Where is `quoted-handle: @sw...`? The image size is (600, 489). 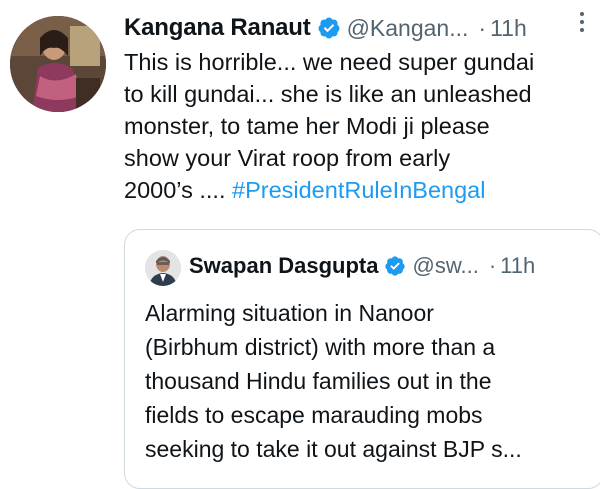 quoted-handle: @sw... is located at coordinates (445, 266).